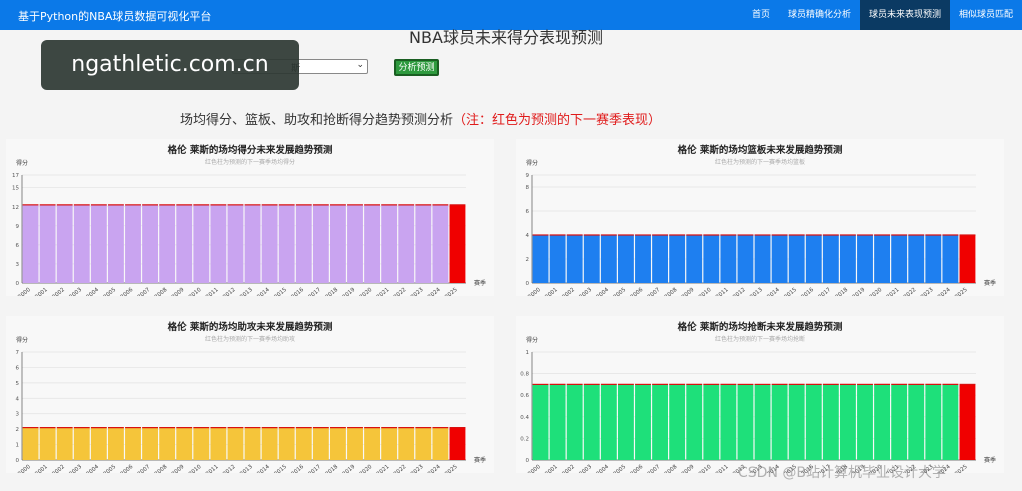 This screenshot has height=491, width=1022. Describe the element at coordinates (18, 430) in the screenshot. I see `y-tick-label: 2` at that location.